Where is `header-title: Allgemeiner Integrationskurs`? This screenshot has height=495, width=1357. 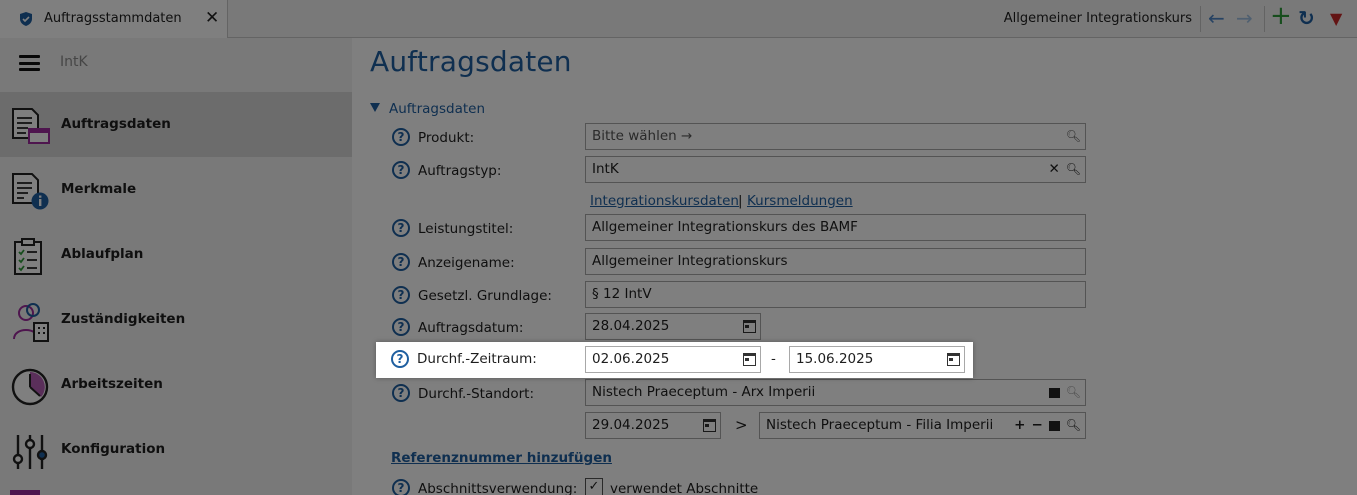 header-title: Allgemeiner Integrationskurs is located at coordinates (1097, 18).